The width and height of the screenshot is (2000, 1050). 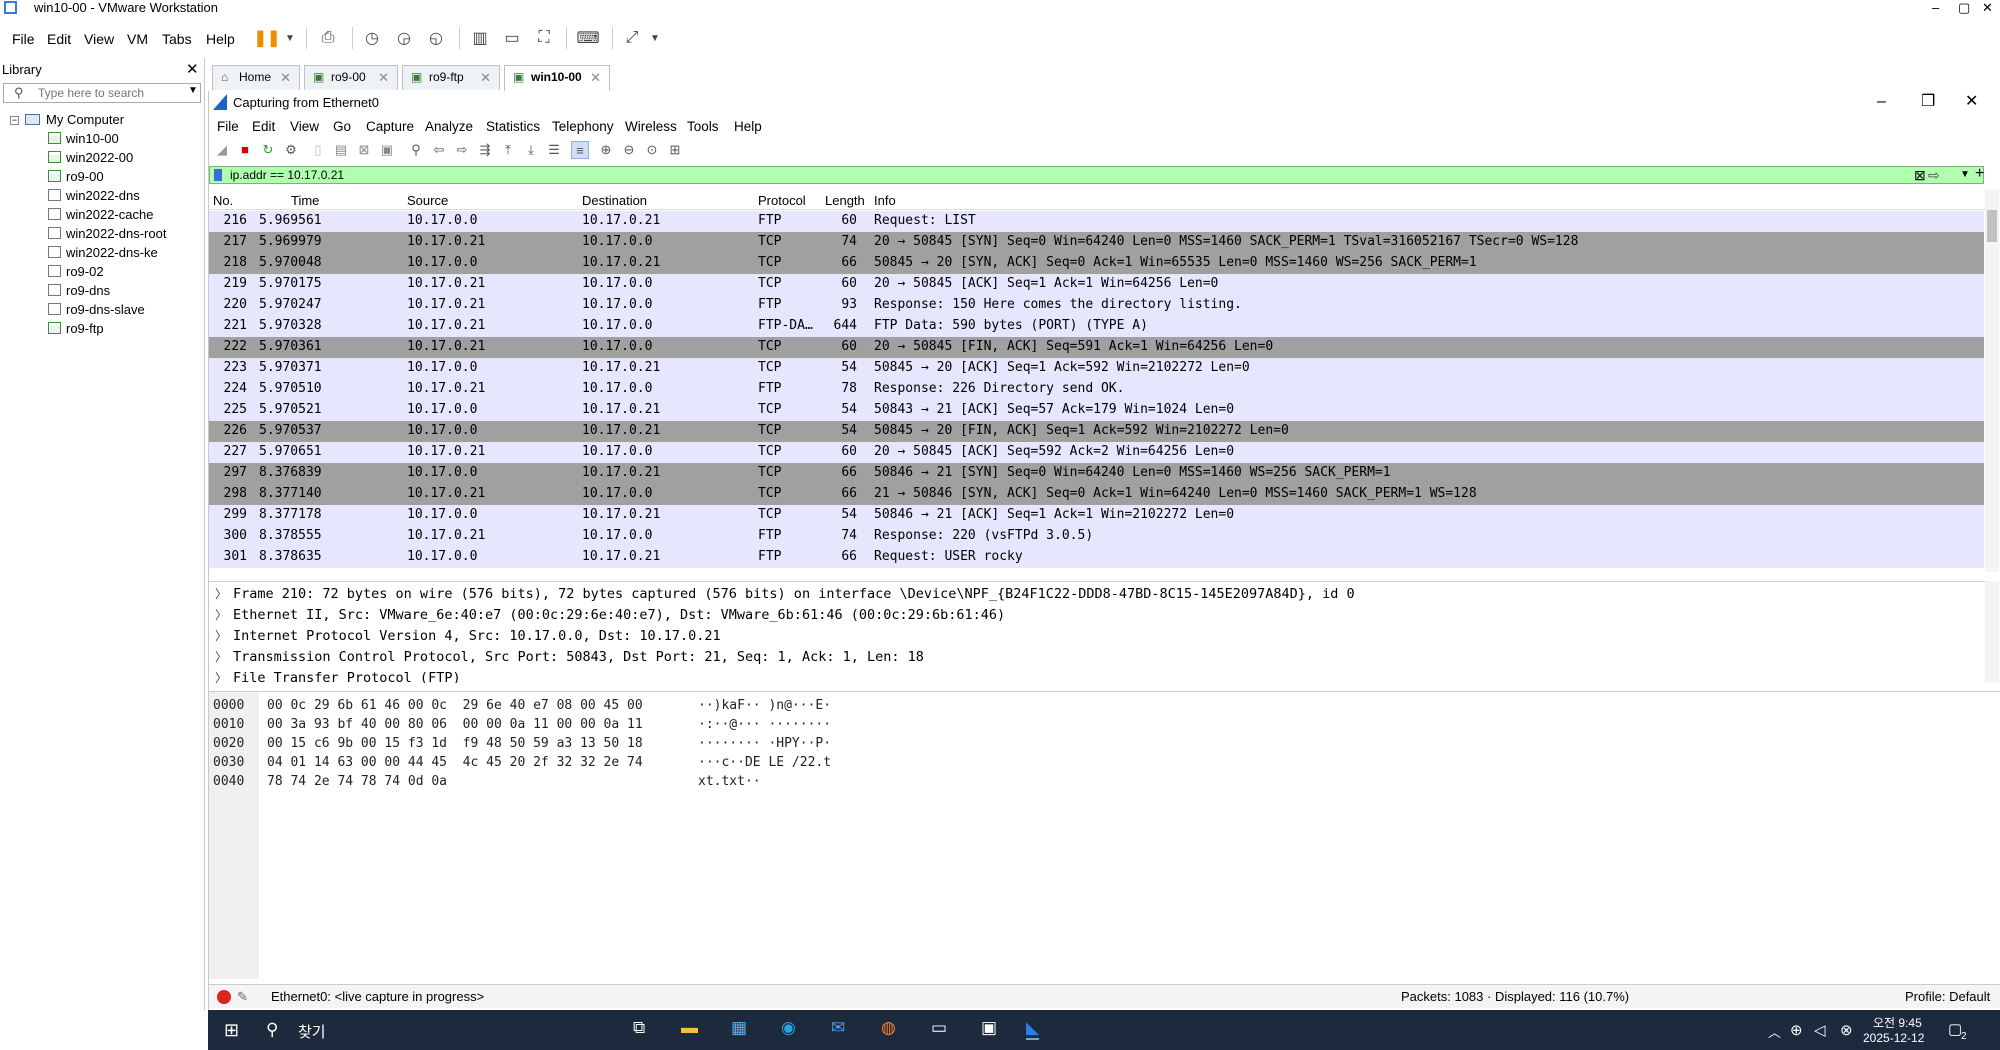 I want to click on mail-icon: ✉, so click(x=838, y=1028).